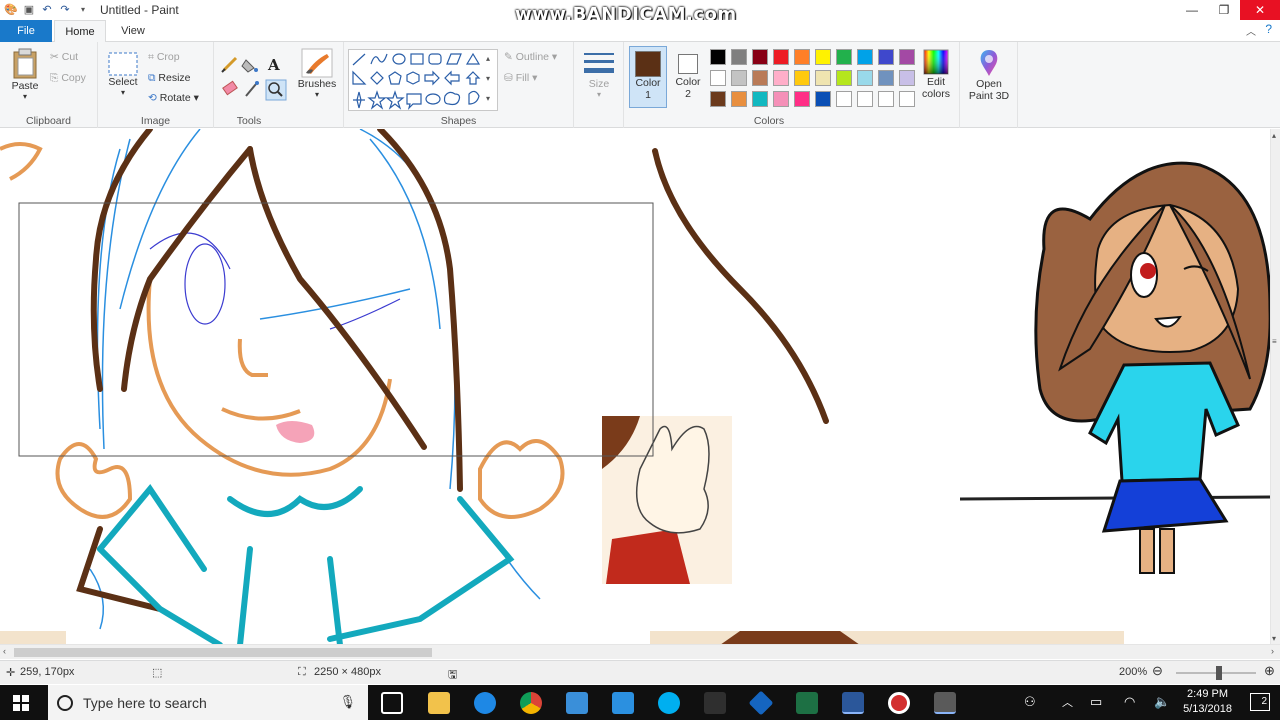 Image resolution: width=1280 pixels, height=720 pixels. What do you see at coordinates (423, 80) in the screenshot?
I see `shapes-gallery` at bounding box center [423, 80].